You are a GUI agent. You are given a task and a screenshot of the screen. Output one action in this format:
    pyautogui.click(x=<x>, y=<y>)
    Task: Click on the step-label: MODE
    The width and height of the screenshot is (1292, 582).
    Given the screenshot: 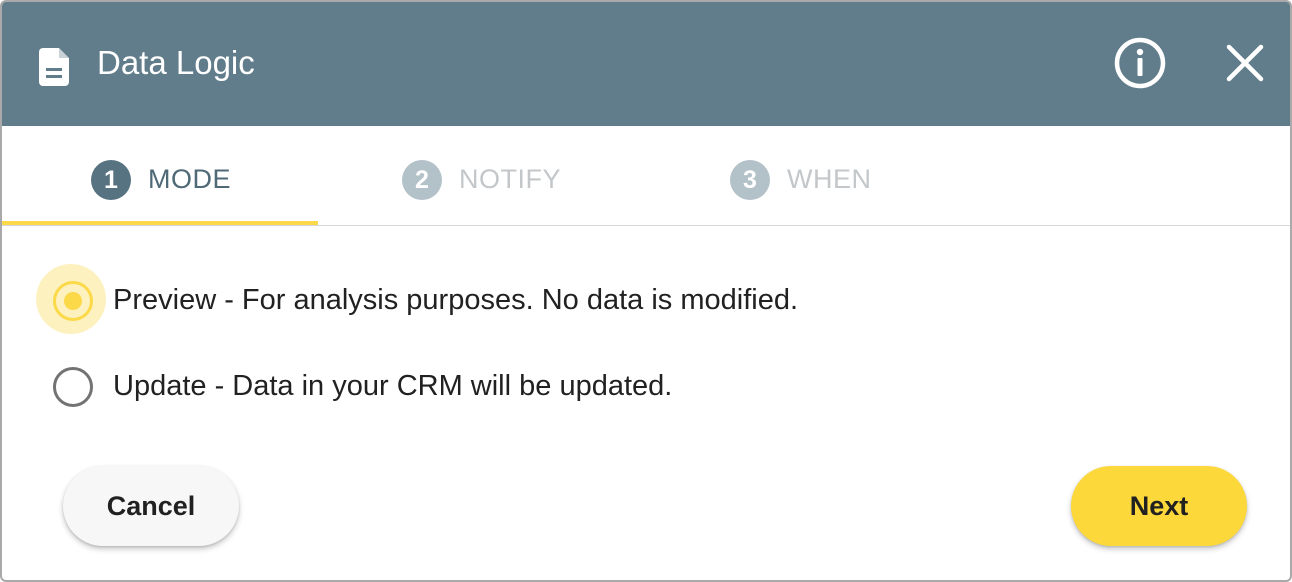 What is the action you would take?
    pyautogui.click(x=189, y=179)
    